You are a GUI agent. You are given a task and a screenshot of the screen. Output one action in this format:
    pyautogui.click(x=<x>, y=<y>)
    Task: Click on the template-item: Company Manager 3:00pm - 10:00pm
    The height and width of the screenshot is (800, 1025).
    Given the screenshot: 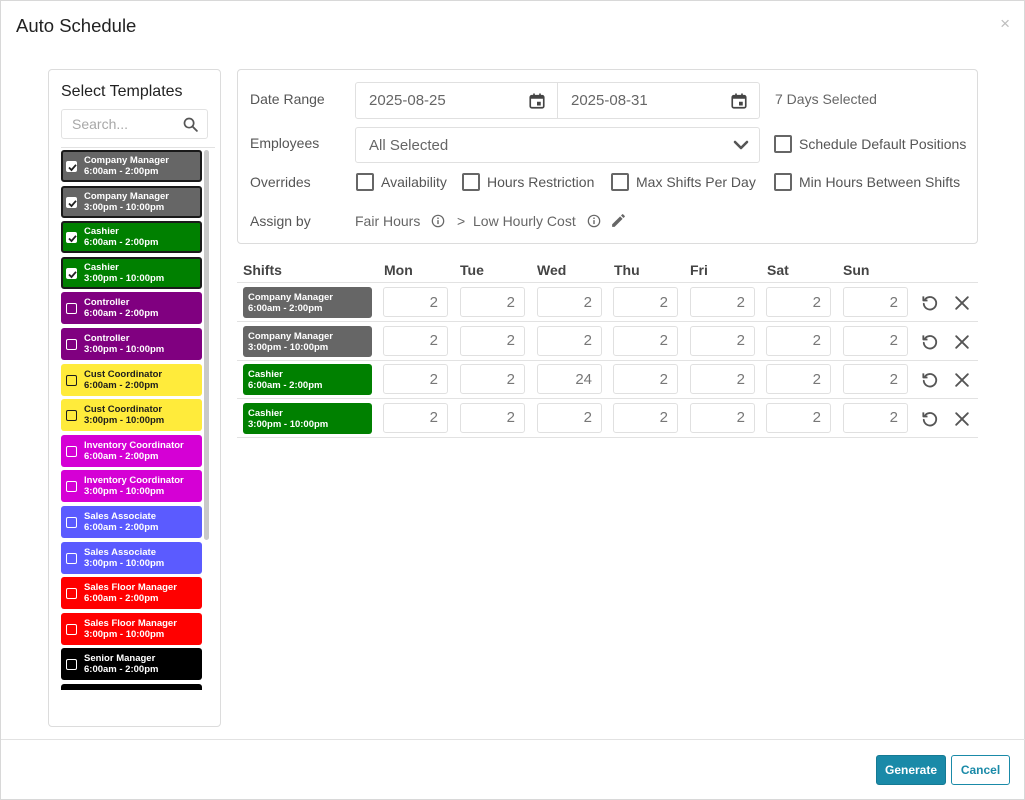 What is the action you would take?
    pyautogui.click(x=131, y=201)
    